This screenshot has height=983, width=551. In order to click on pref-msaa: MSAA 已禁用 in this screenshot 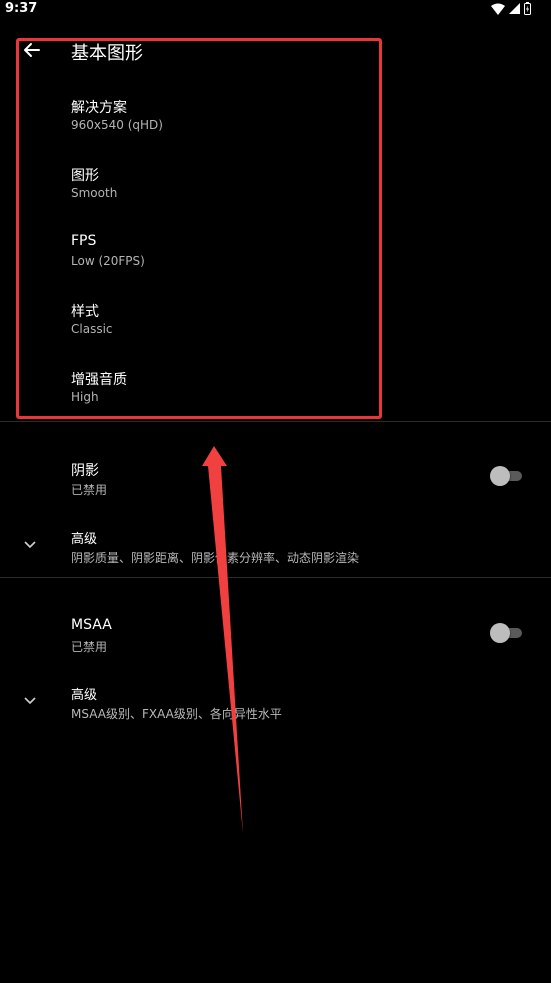, I will do `click(275, 637)`.